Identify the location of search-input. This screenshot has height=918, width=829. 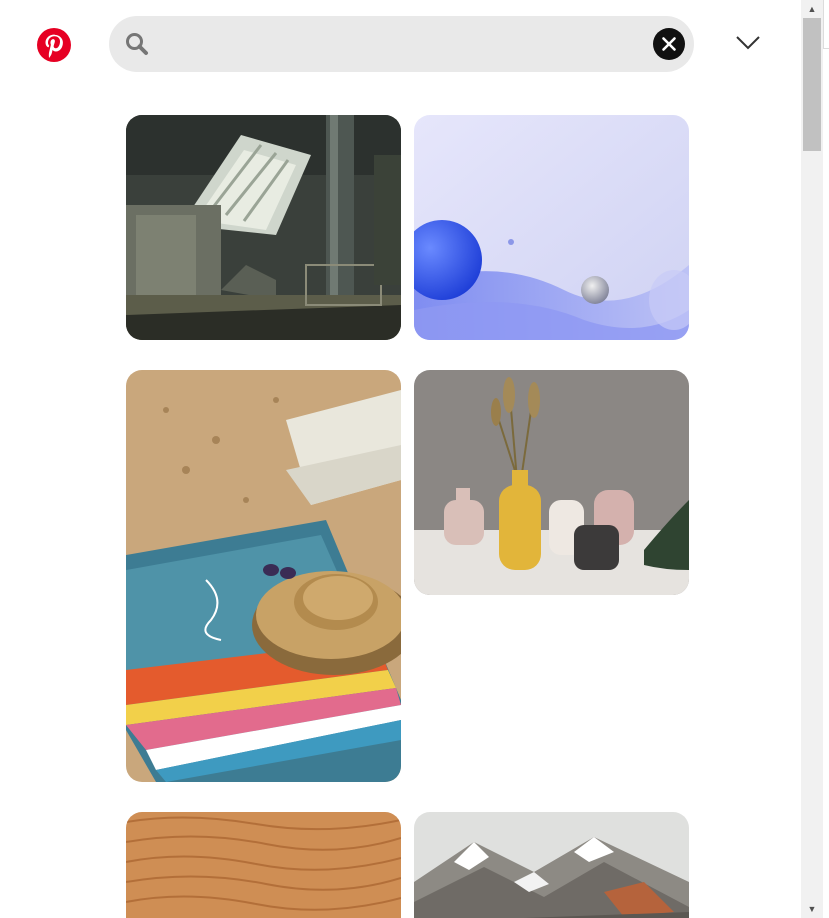
(403, 45).